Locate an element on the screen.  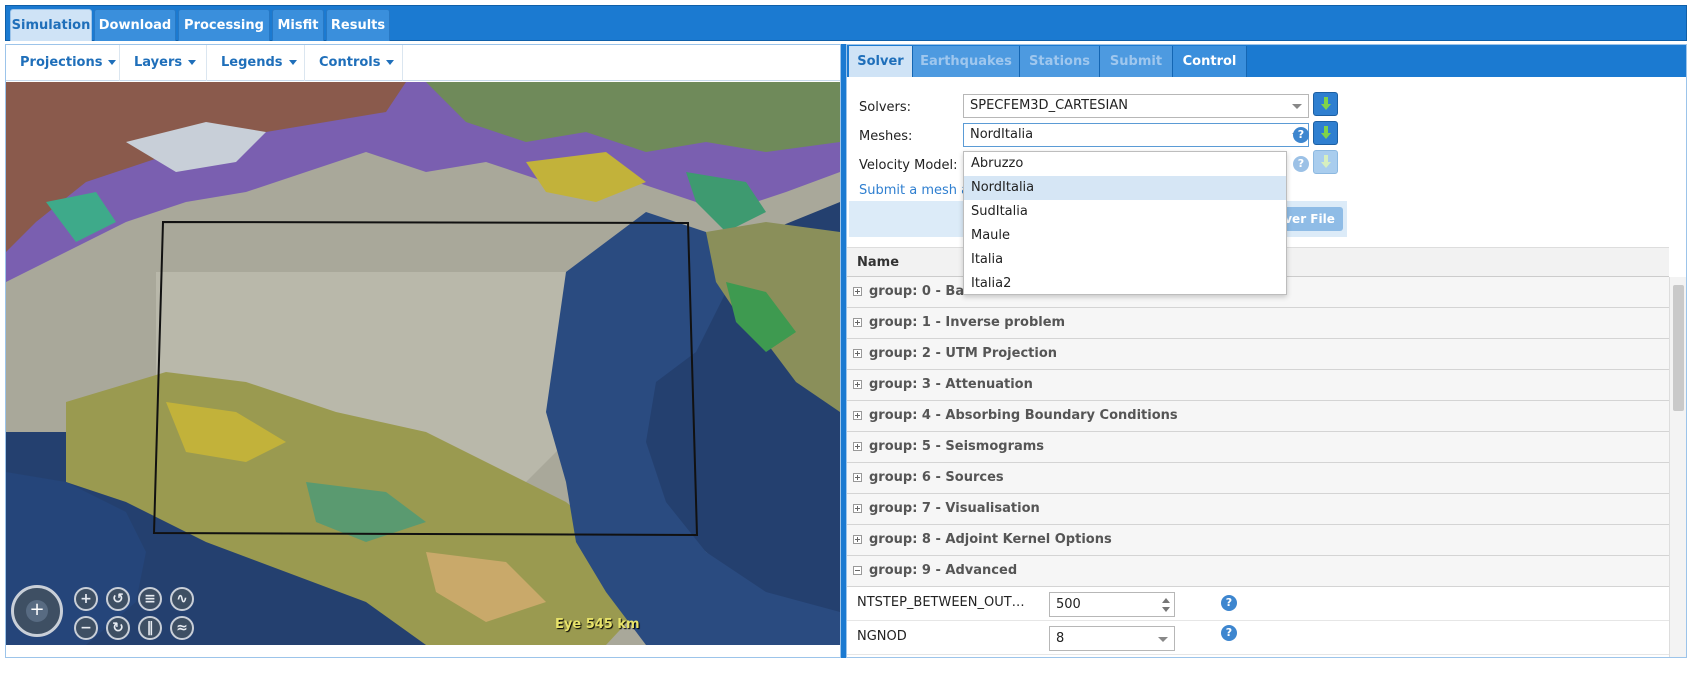
layers-menu: Layers is located at coordinates (163, 63).